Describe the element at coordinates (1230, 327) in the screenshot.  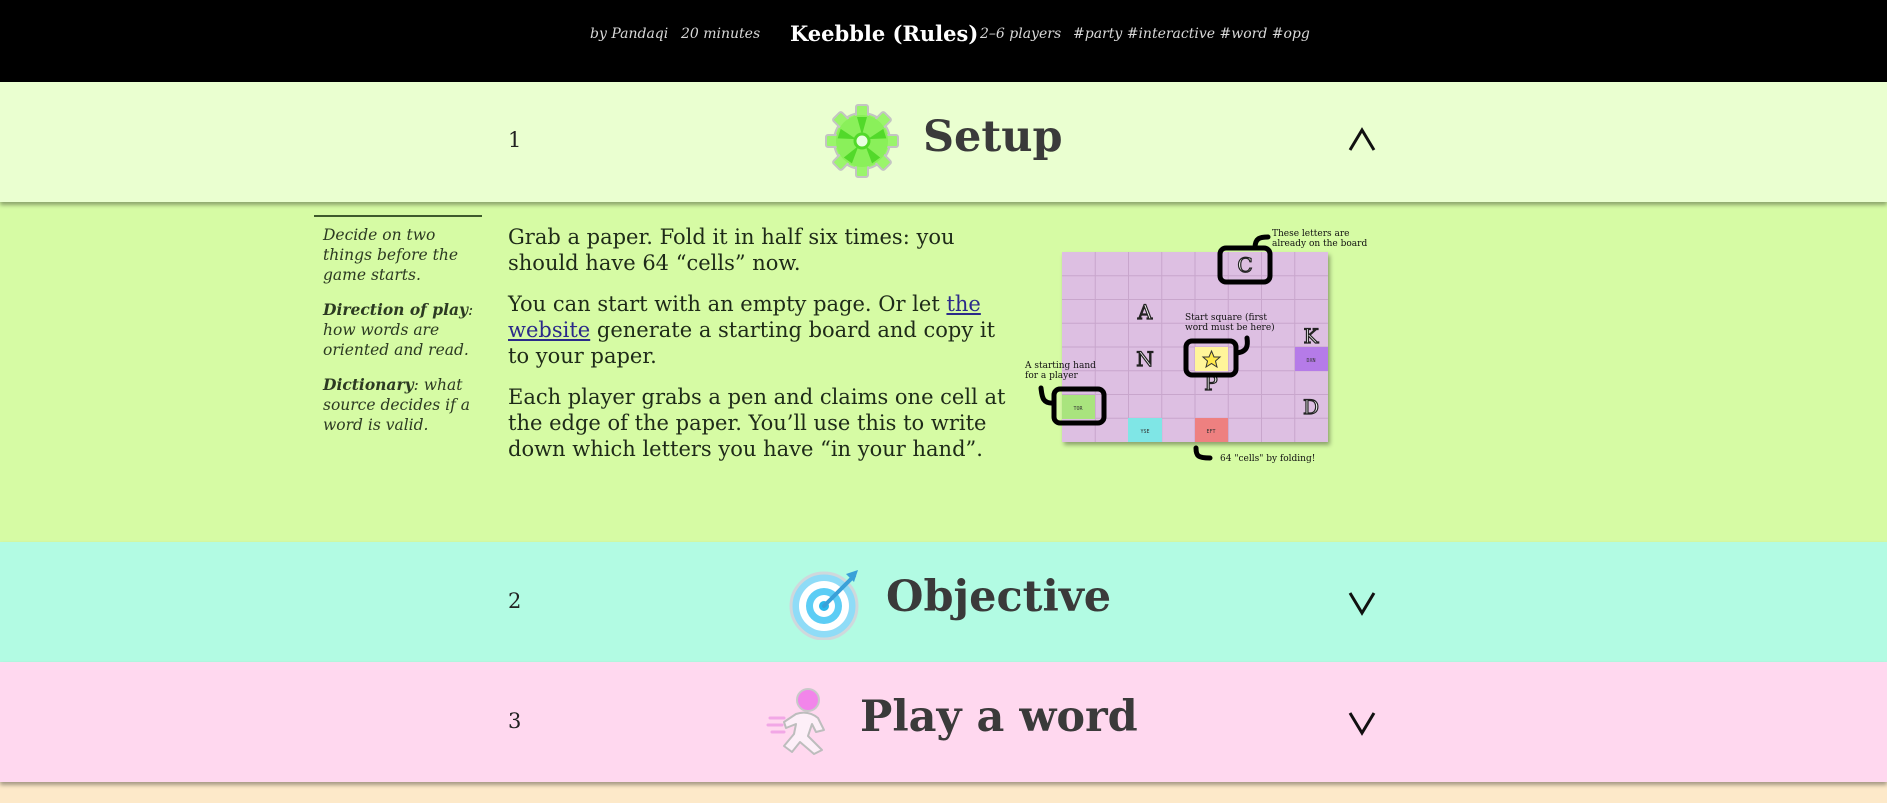
I see `annotation-start-line2: word must be here)` at that location.